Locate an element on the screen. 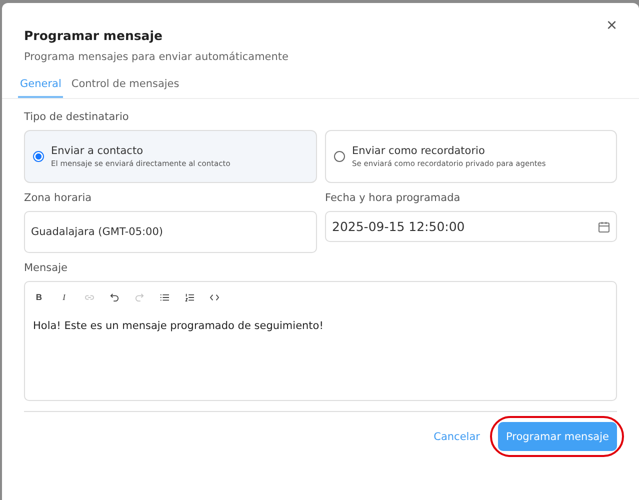 The image size is (639, 500). tab: Control de mensajes is located at coordinates (125, 86).